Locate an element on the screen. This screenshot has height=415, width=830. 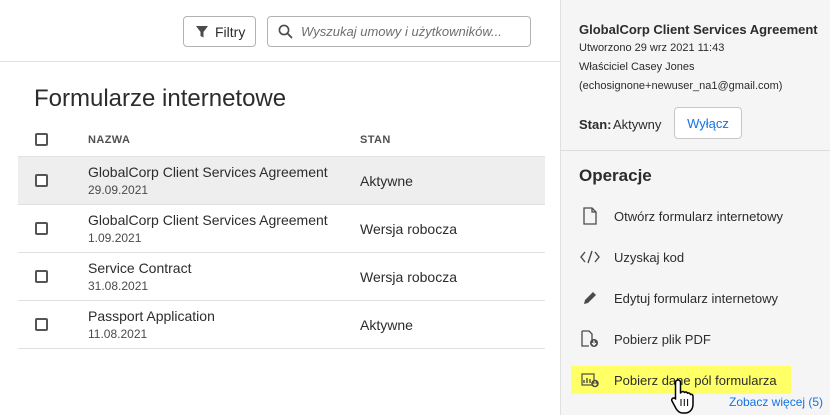
page-title: Formularze internetowe is located at coordinates (160, 98).